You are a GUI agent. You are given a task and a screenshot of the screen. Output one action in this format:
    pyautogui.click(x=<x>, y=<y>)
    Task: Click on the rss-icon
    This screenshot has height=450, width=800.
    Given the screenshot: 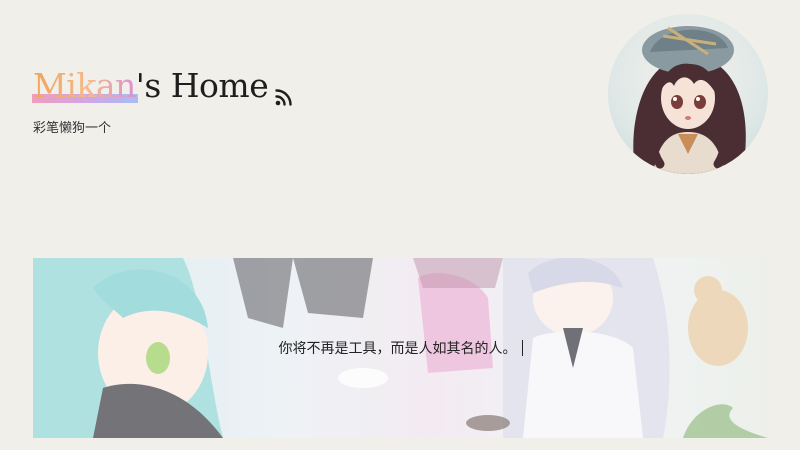 What is the action you would take?
    pyautogui.click(x=284, y=91)
    